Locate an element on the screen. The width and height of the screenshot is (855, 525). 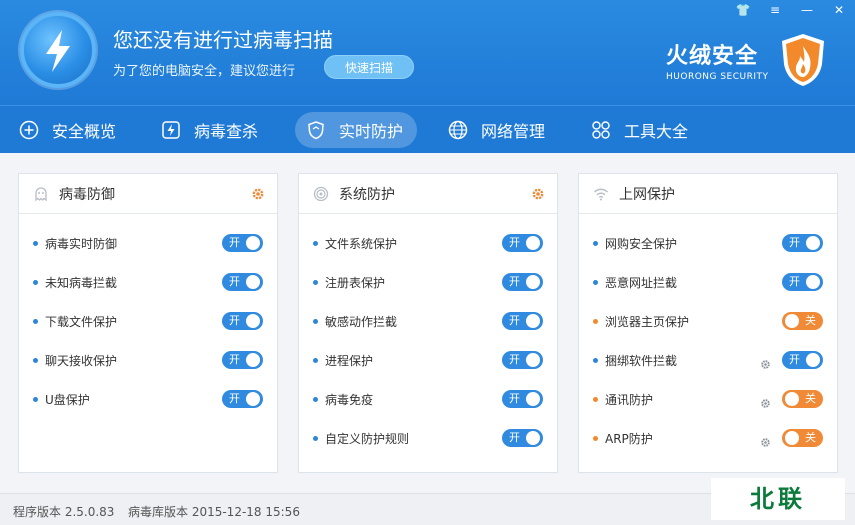
tab-realtime-protection: 实时防护 is located at coordinates (356, 130).